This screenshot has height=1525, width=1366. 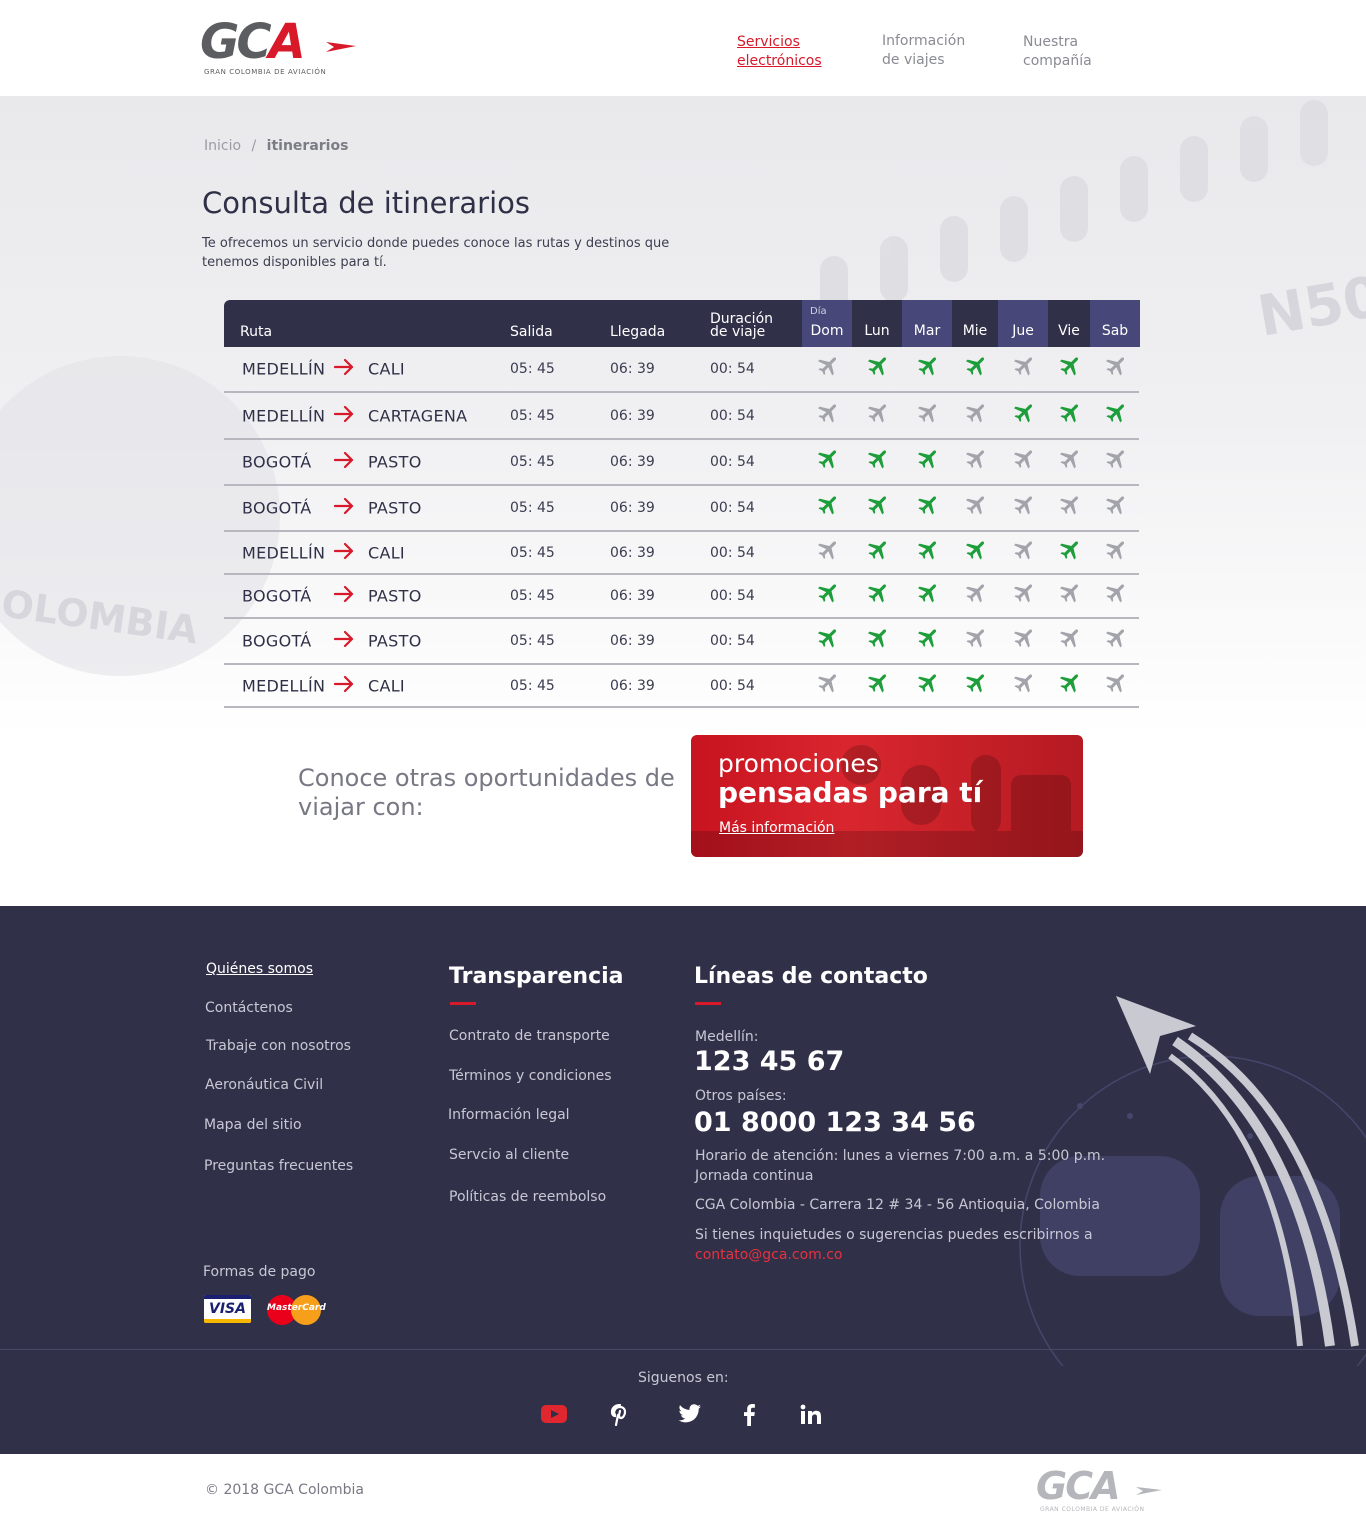 What do you see at coordinates (527, 1197) in the screenshot?
I see `footer-link-reembolso: Políticas de reembolso` at bounding box center [527, 1197].